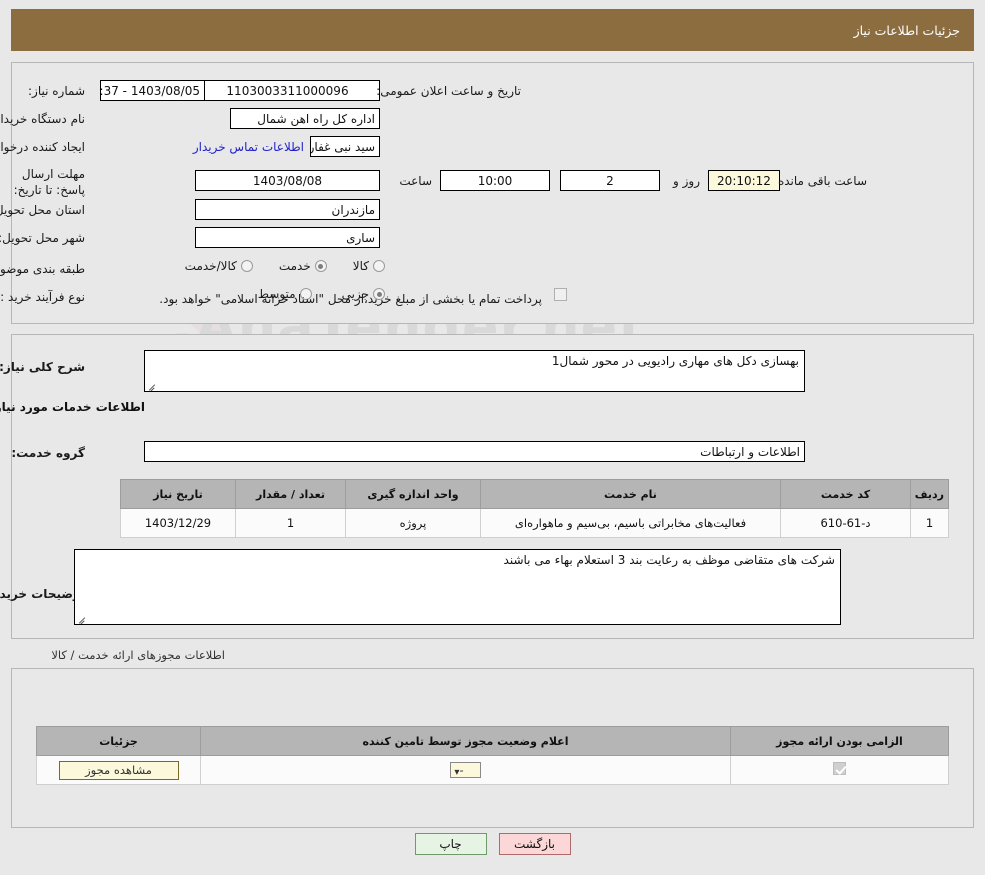  Describe the element at coordinates (929, 494) in the screenshot. I see `col-row: ردیف` at that location.